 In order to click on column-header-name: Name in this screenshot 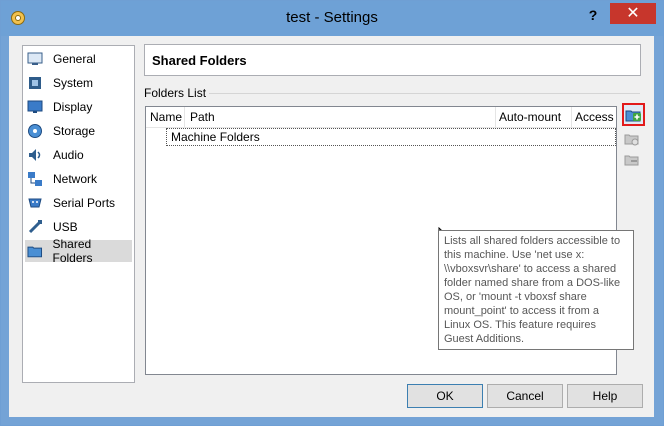, I will do `click(166, 117)`.